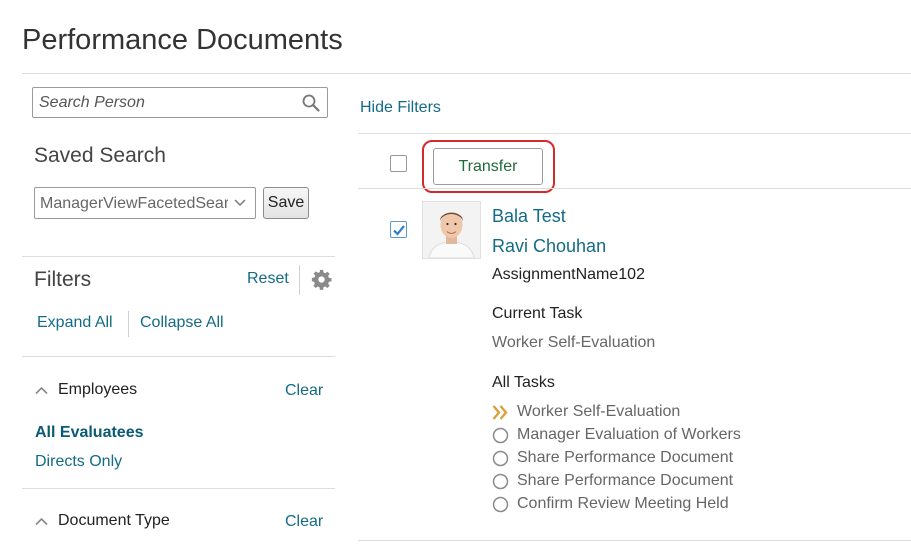  What do you see at coordinates (240, 203) in the screenshot?
I see `chevron-down-icon` at bounding box center [240, 203].